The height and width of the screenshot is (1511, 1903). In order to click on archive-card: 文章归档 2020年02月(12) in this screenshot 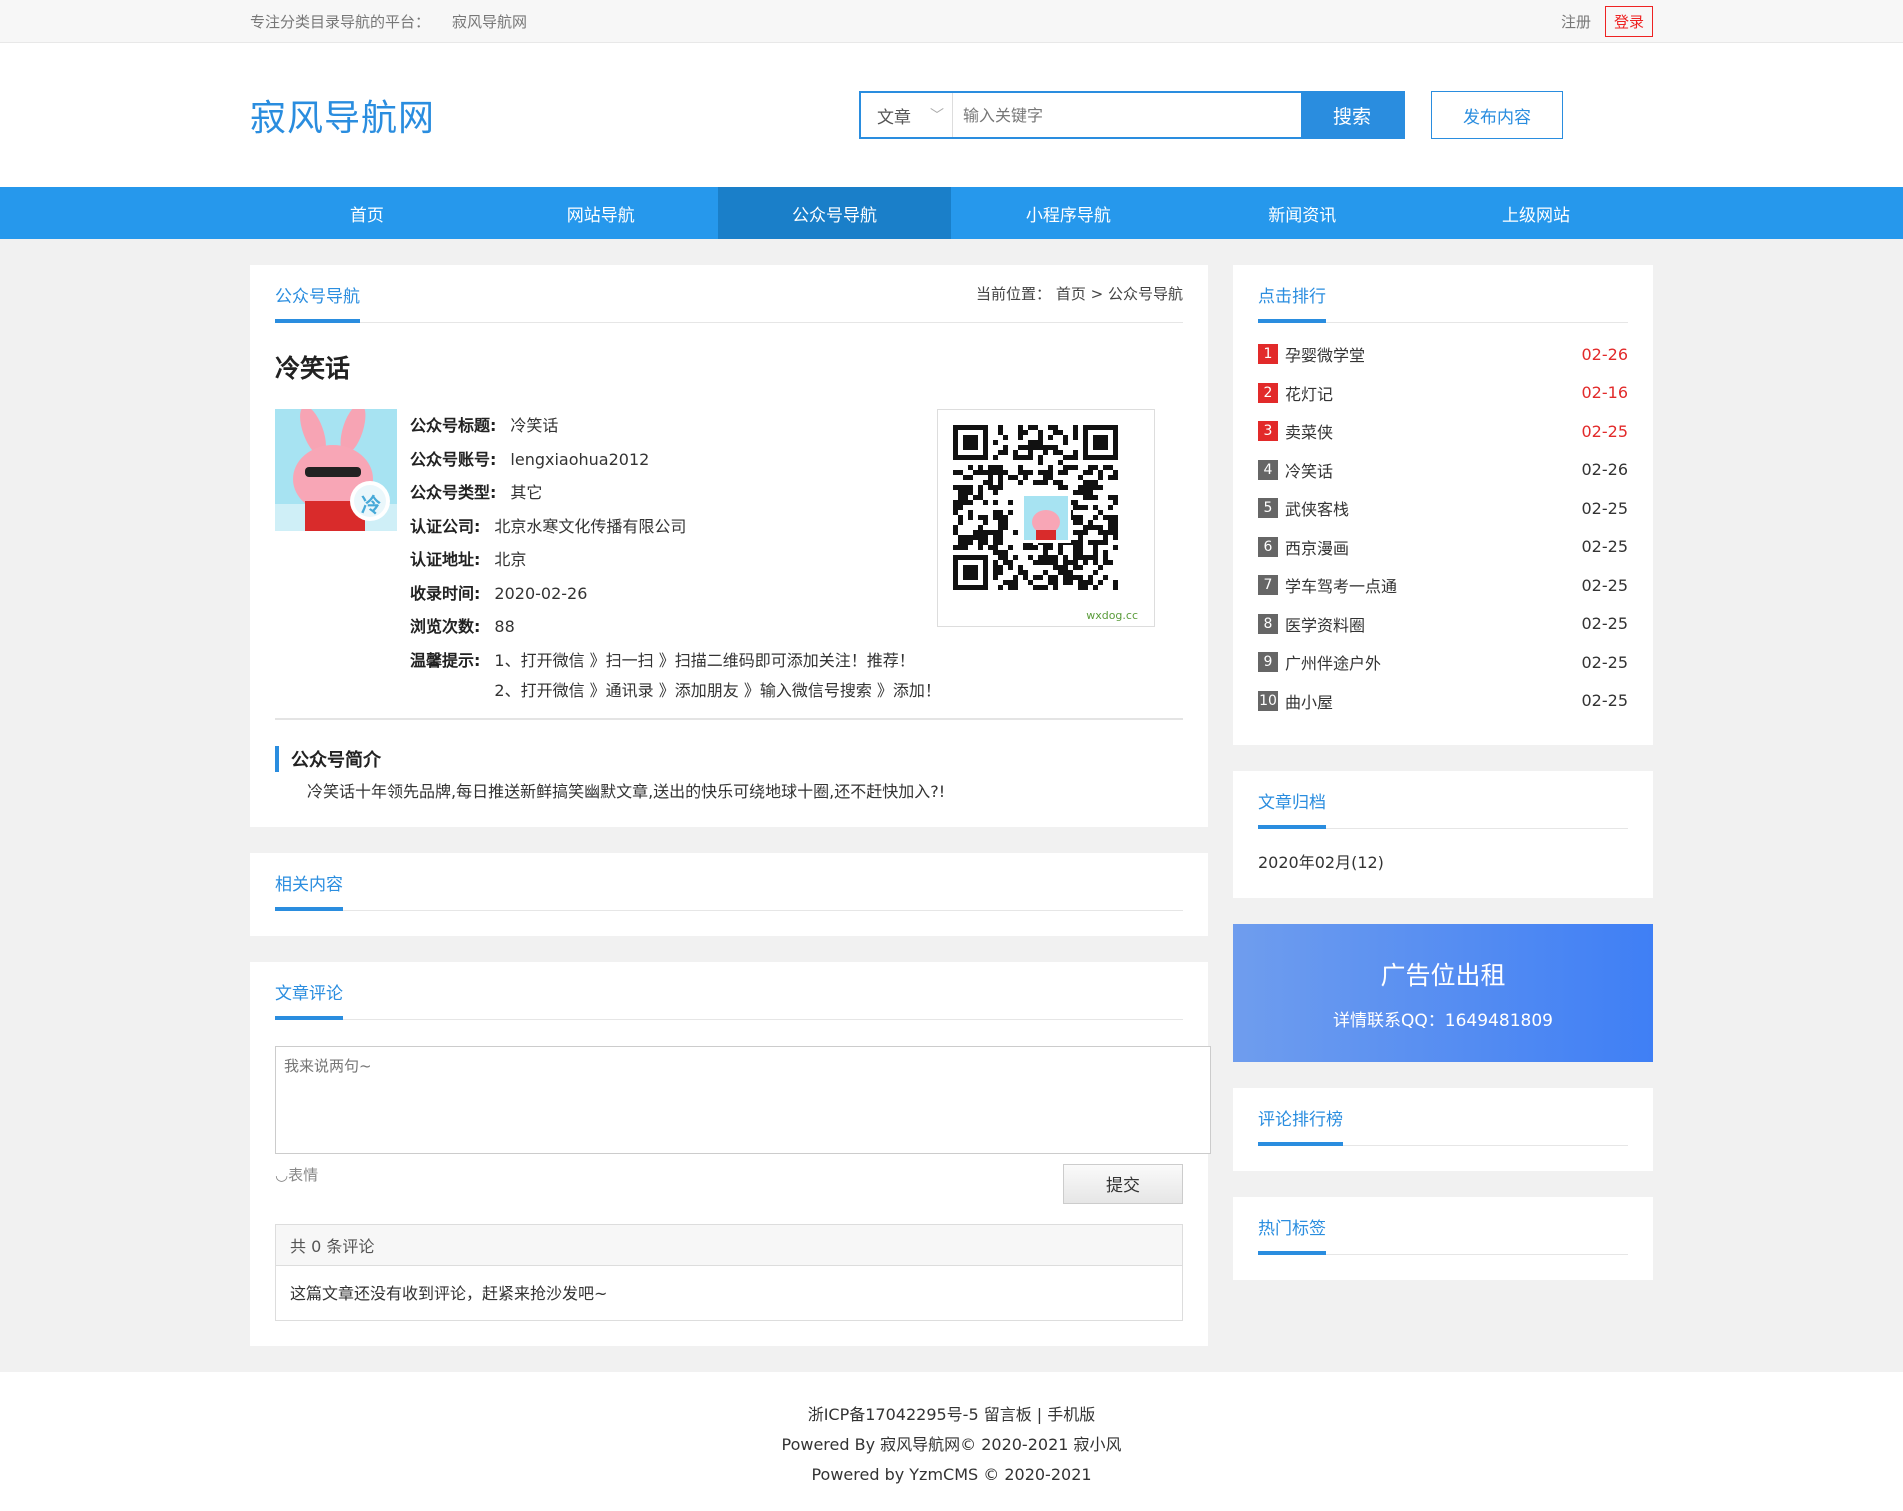, I will do `click(1443, 834)`.